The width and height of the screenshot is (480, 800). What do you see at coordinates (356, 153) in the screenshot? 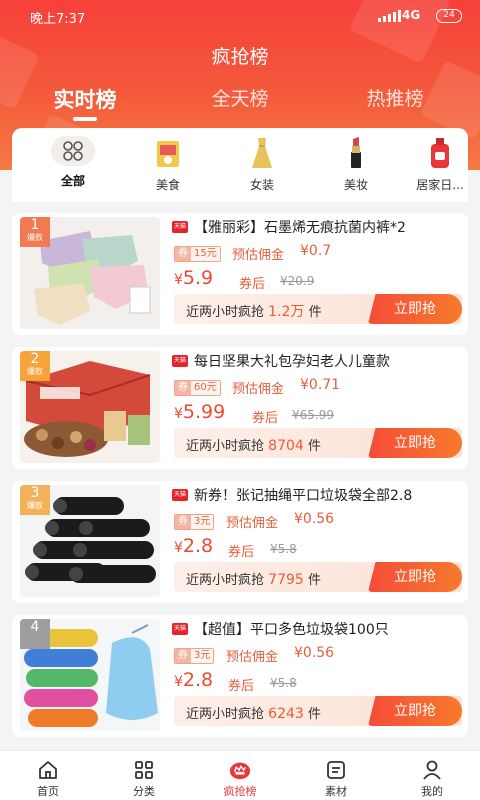
I see `lipstick-icon` at bounding box center [356, 153].